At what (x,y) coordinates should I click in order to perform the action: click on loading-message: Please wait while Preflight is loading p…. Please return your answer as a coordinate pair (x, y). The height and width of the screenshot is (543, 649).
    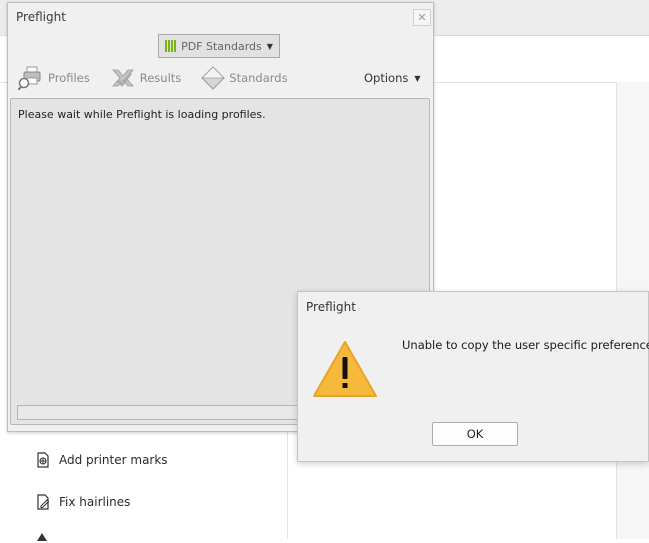
    Looking at the image, I should click on (142, 114).